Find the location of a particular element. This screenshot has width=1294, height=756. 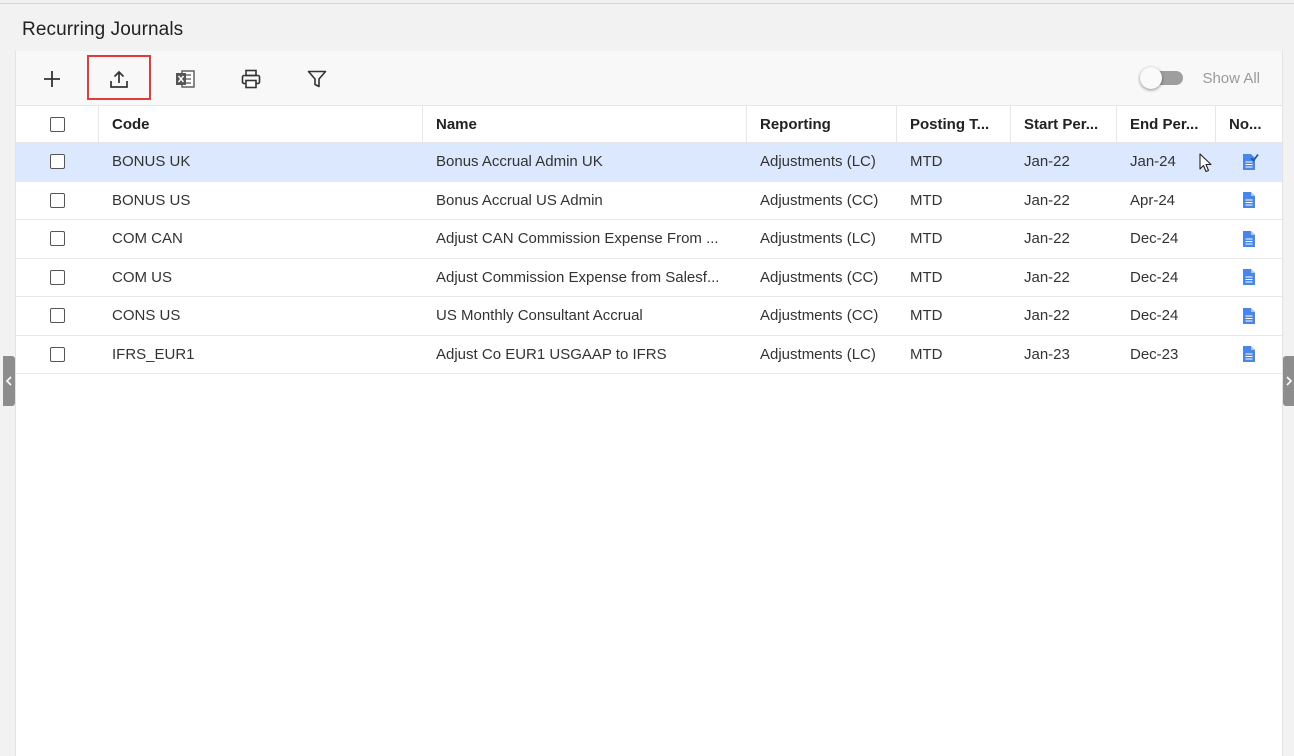

name-cell: Bonus Accrual US Admin is located at coordinates (519, 200).